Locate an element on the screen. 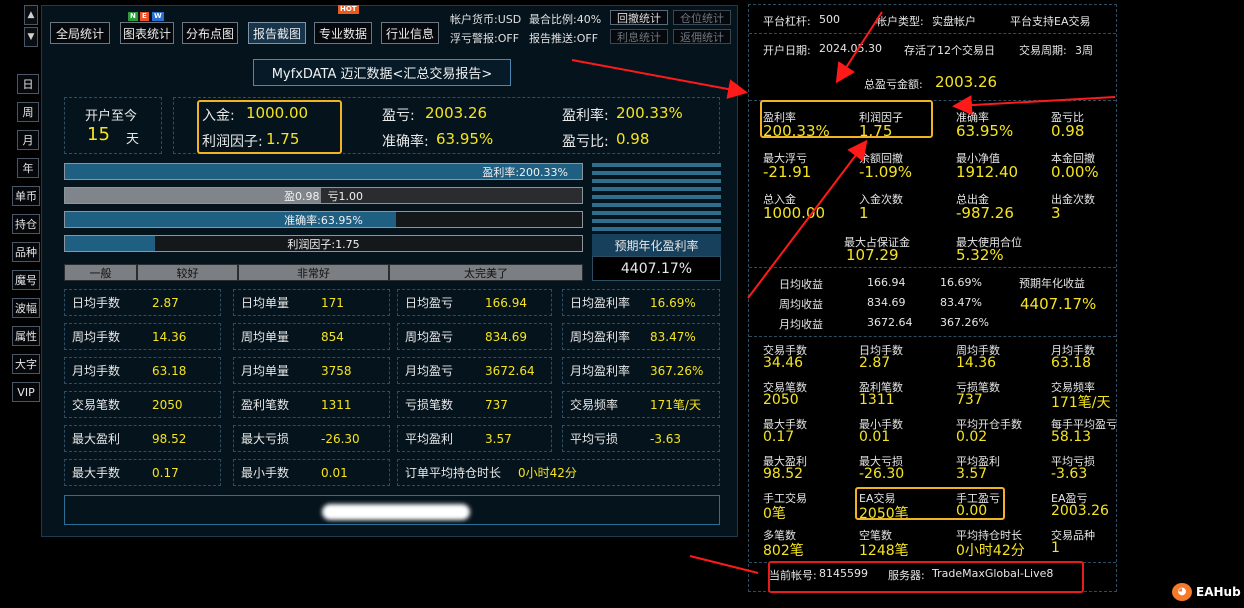 This screenshot has height=608, width=1244. watermark-text: EAHub is located at coordinates (1218, 592).